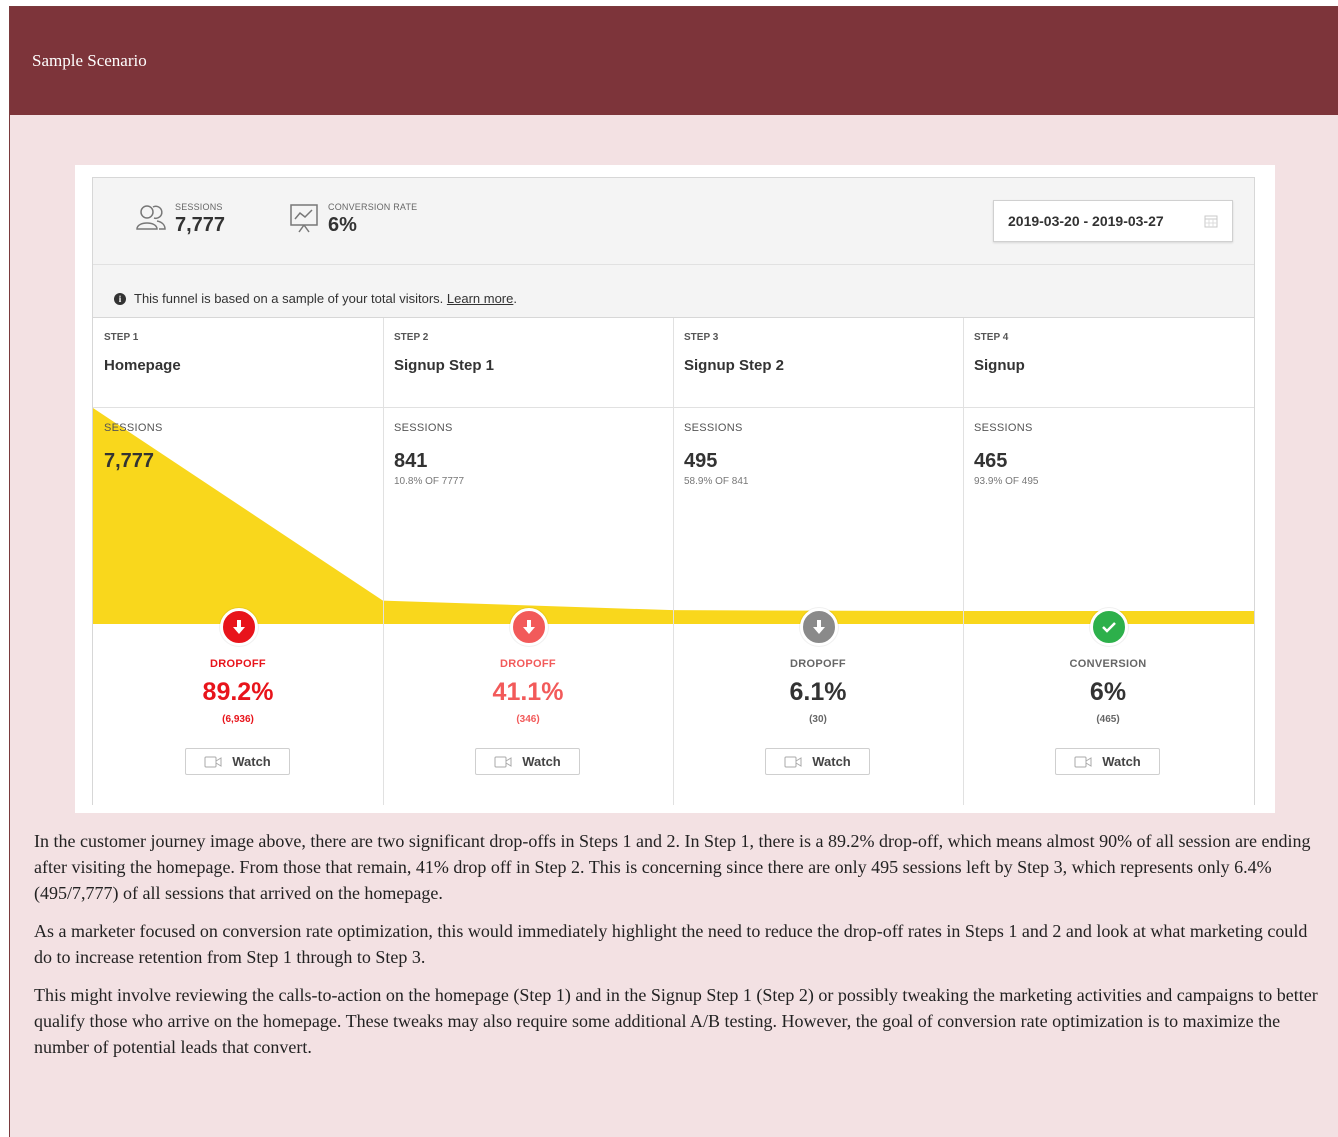 The width and height of the screenshot is (1338, 1137). I want to click on divider, so click(673, 264).